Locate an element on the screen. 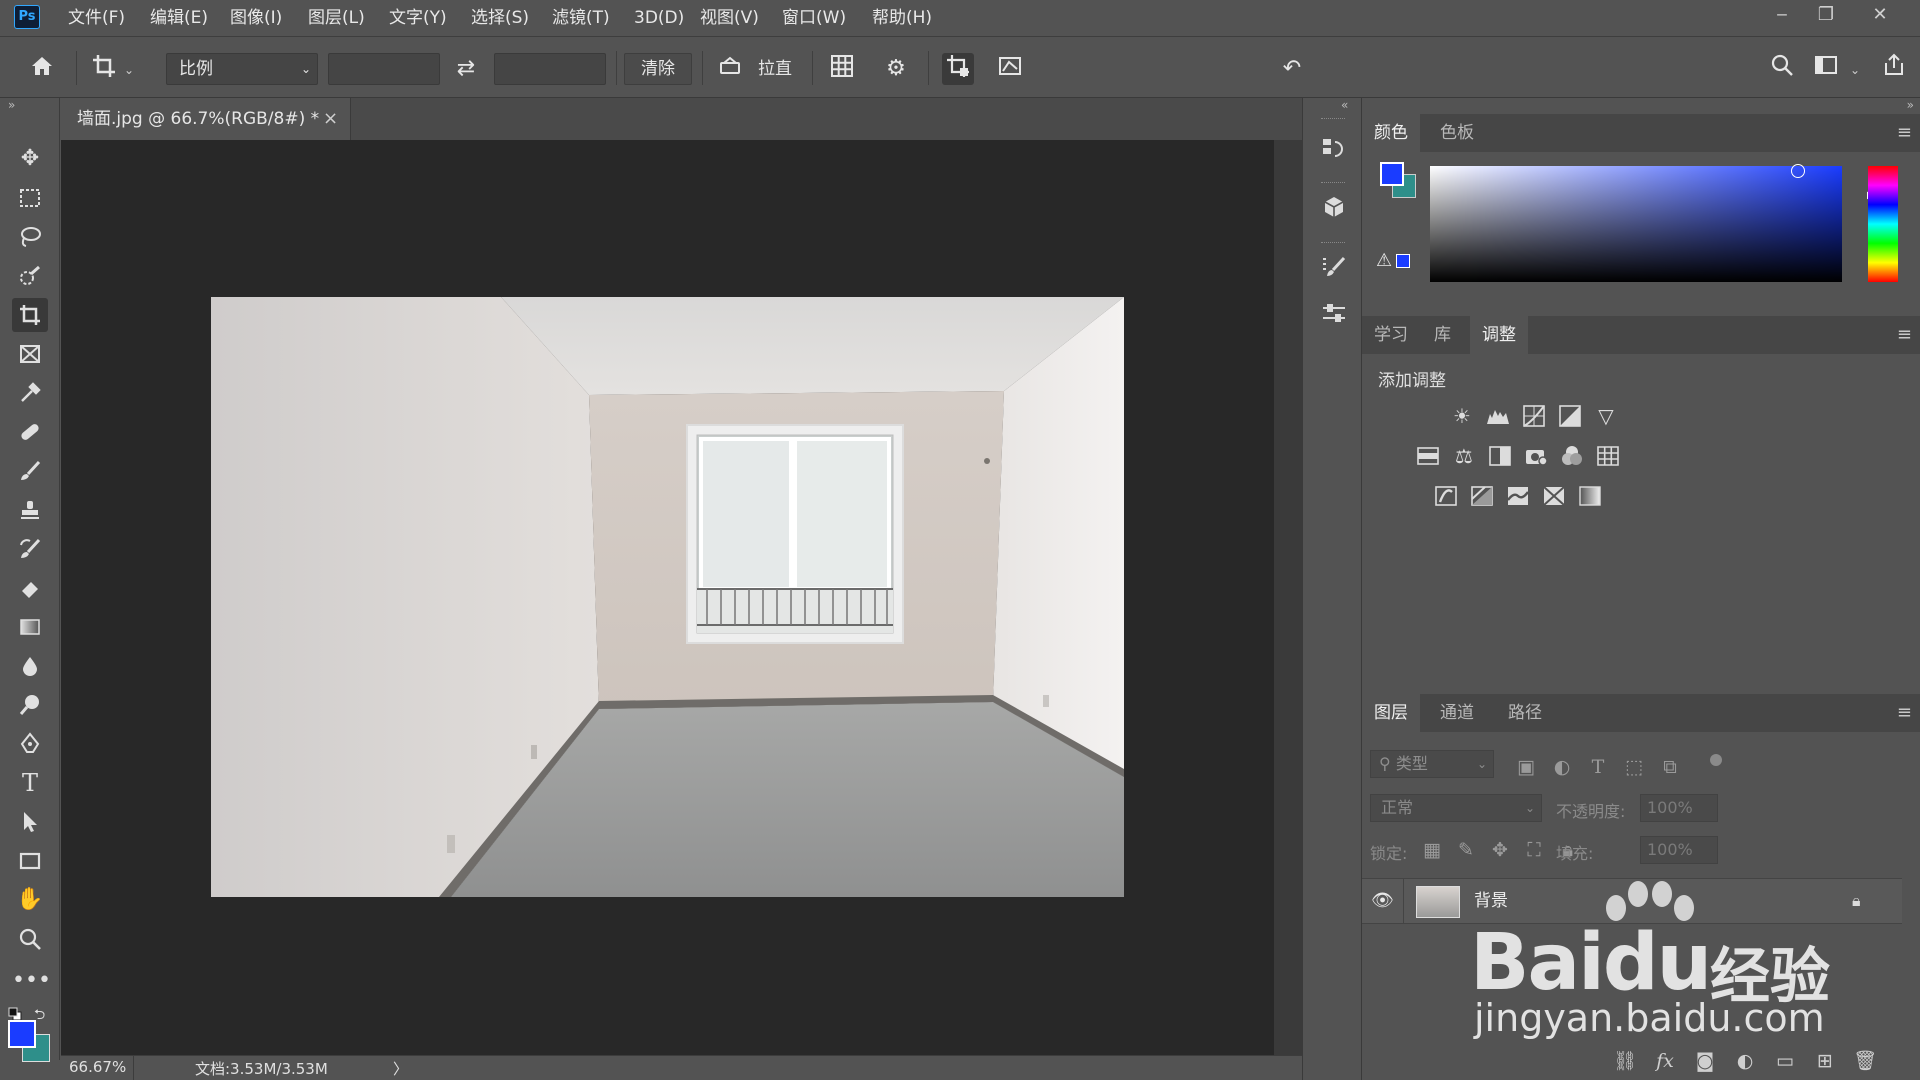  blend-mode-select: 正常 ⌄ is located at coordinates (1456, 808).